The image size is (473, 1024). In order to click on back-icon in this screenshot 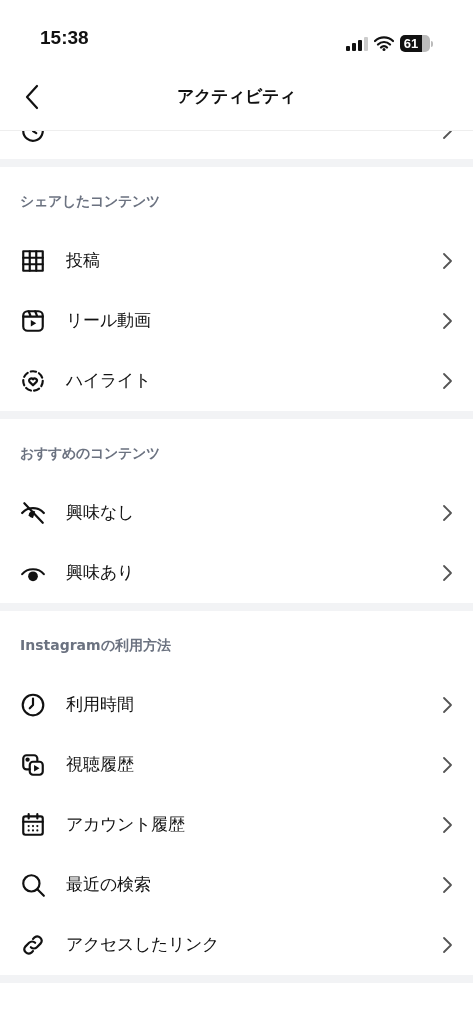, I will do `click(32, 97)`.